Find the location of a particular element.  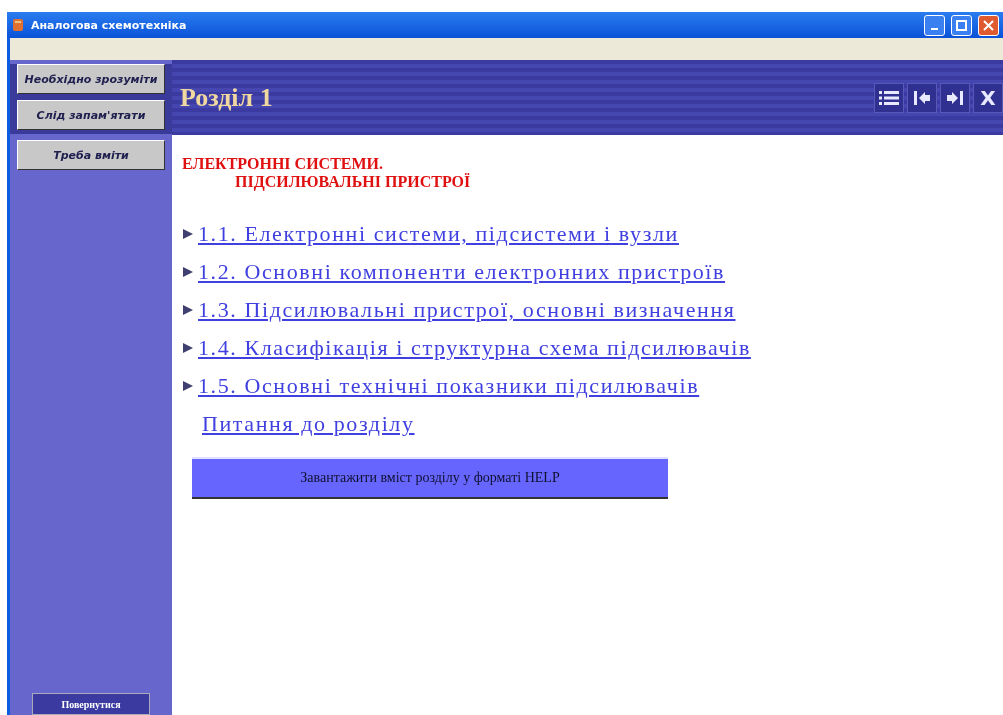

window-title: Аналогова схемотехніка is located at coordinates (109, 25).